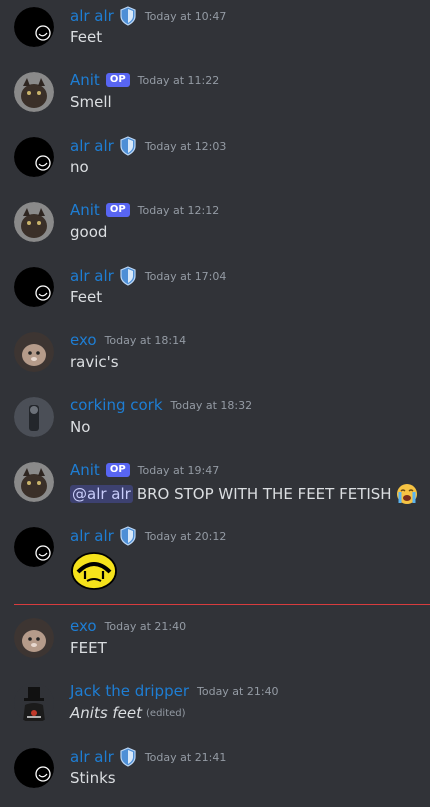 This screenshot has width=430, height=807. Describe the element at coordinates (116, 405) in the screenshot. I see `author-name: corking cork` at that location.